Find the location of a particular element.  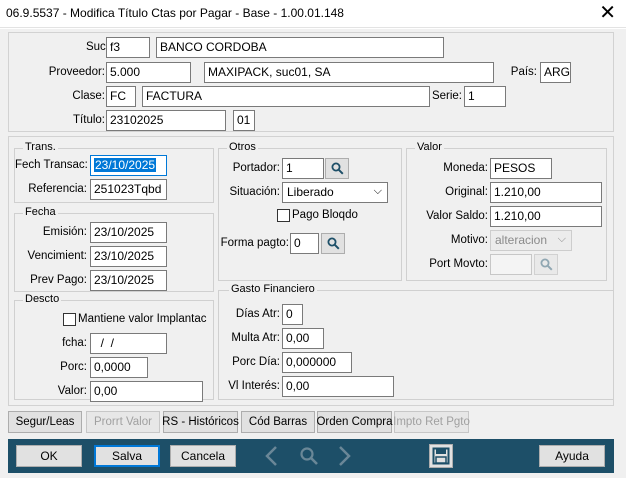

proveedor-code-input: 5.000 is located at coordinates (148, 72).